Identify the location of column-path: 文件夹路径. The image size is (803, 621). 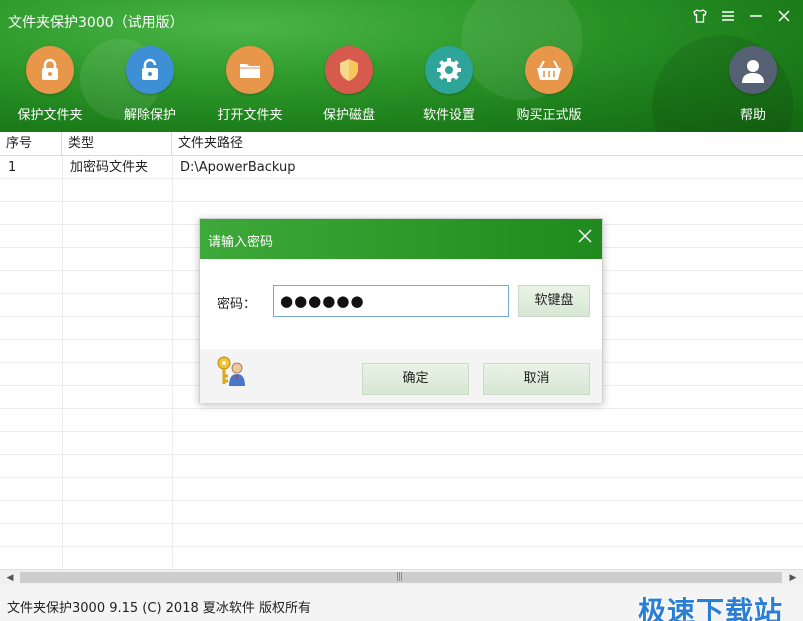
(487, 144).